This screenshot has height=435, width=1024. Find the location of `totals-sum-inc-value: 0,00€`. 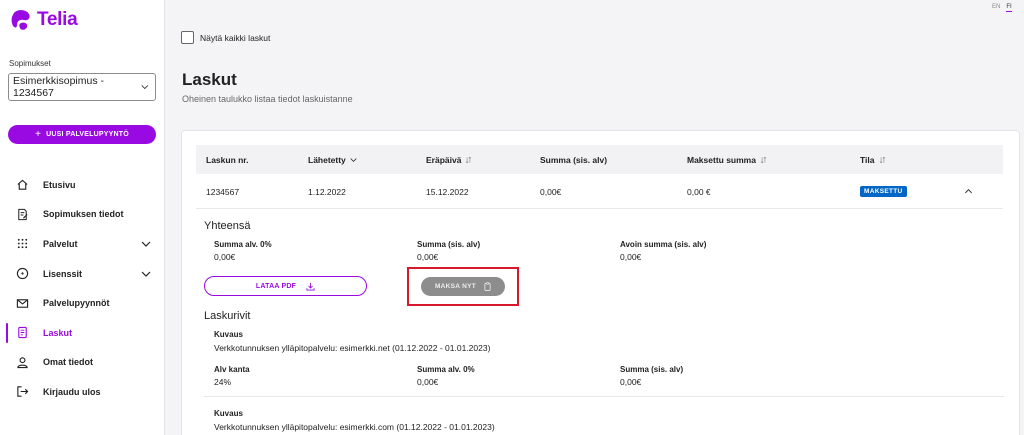

totals-sum-inc-value: 0,00€ is located at coordinates (428, 257).